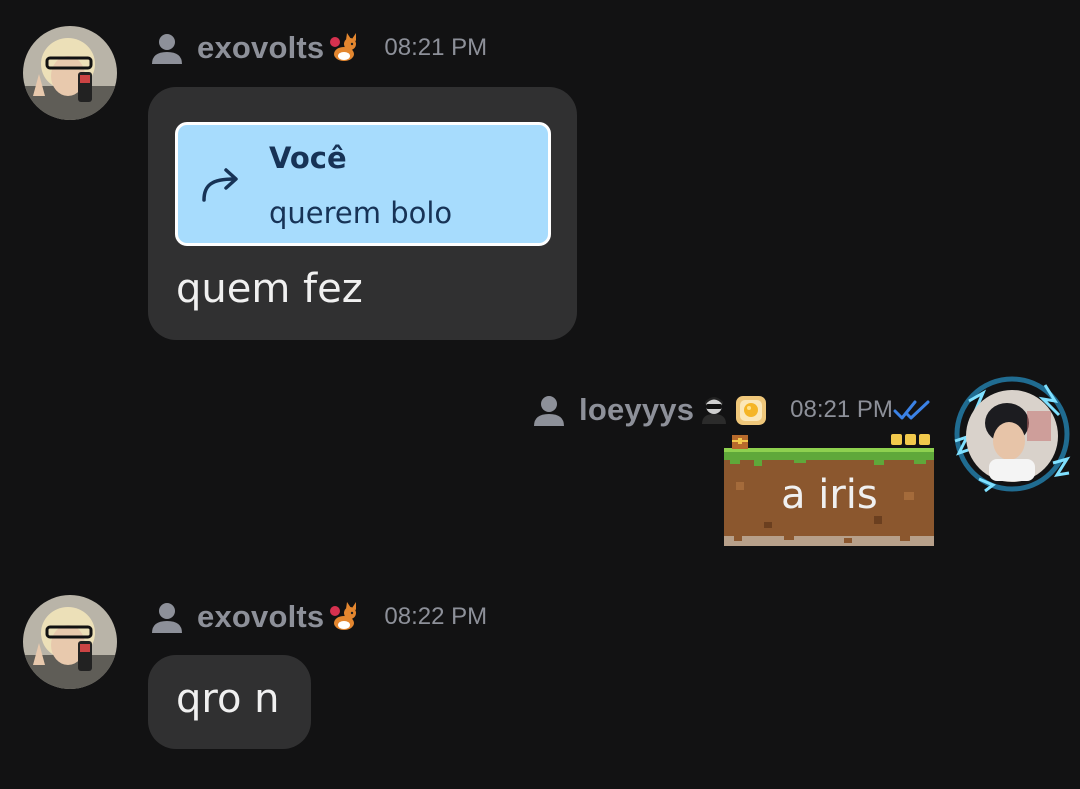 Image resolution: width=1080 pixels, height=789 pixels. I want to click on message-text: a iris, so click(829, 495).